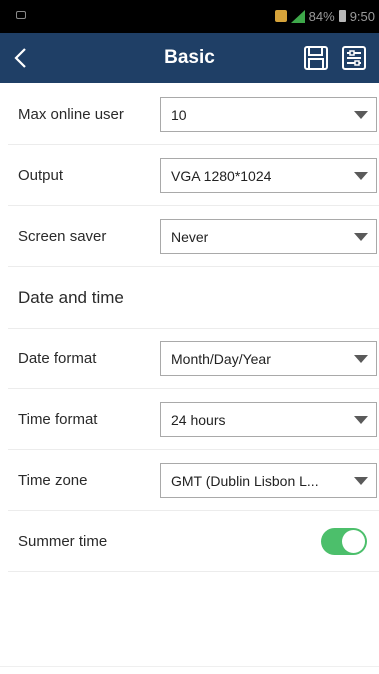  I want to click on setting-row-max-online-user: Max online user 10, so click(193, 114).